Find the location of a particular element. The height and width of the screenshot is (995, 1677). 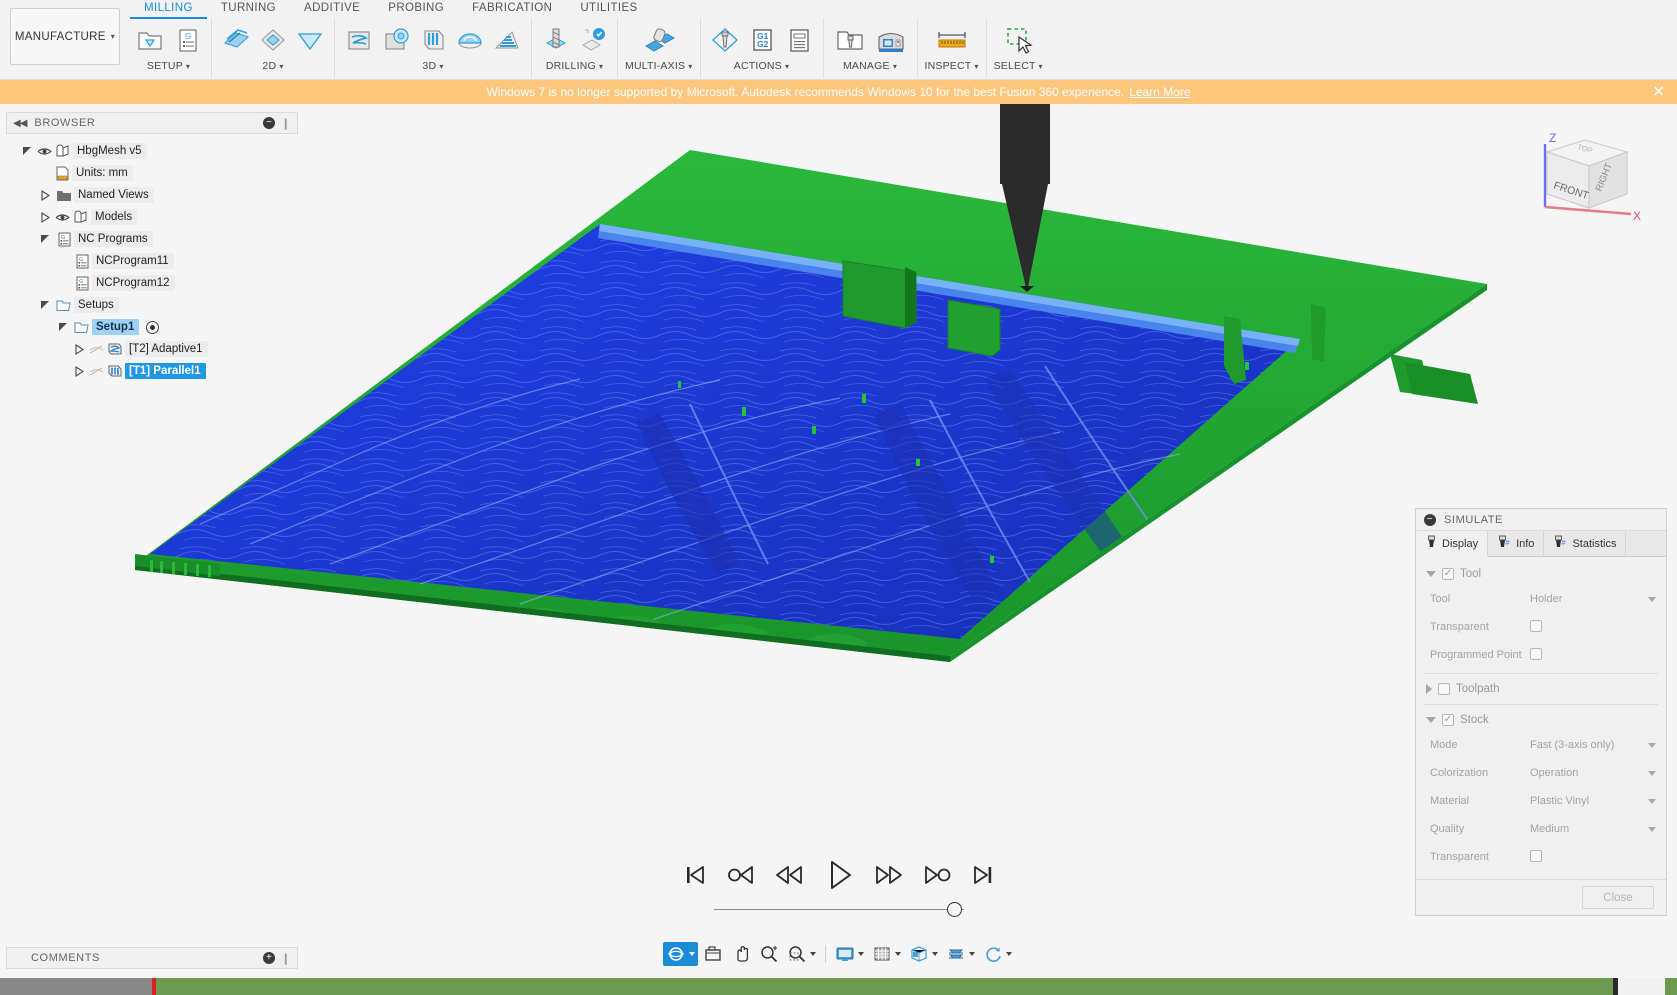

ribbon-group-3d-label: 3D ▾ is located at coordinates (432, 66).